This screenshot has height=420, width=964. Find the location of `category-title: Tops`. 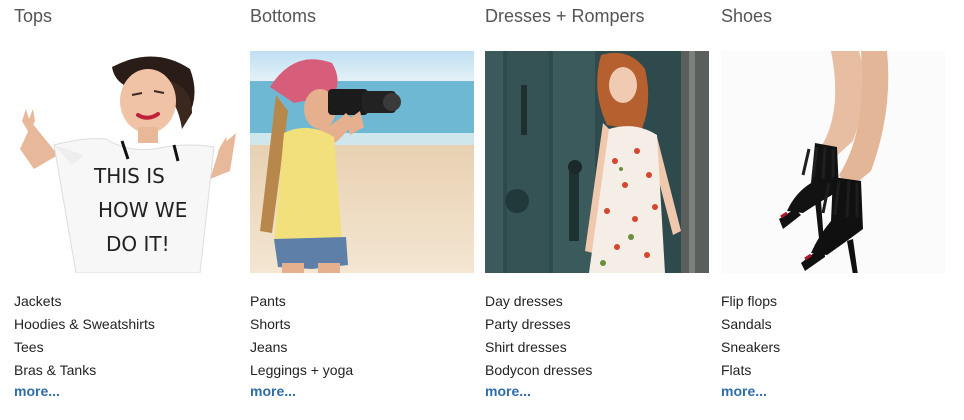

category-title: Tops is located at coordinates (33, 16).